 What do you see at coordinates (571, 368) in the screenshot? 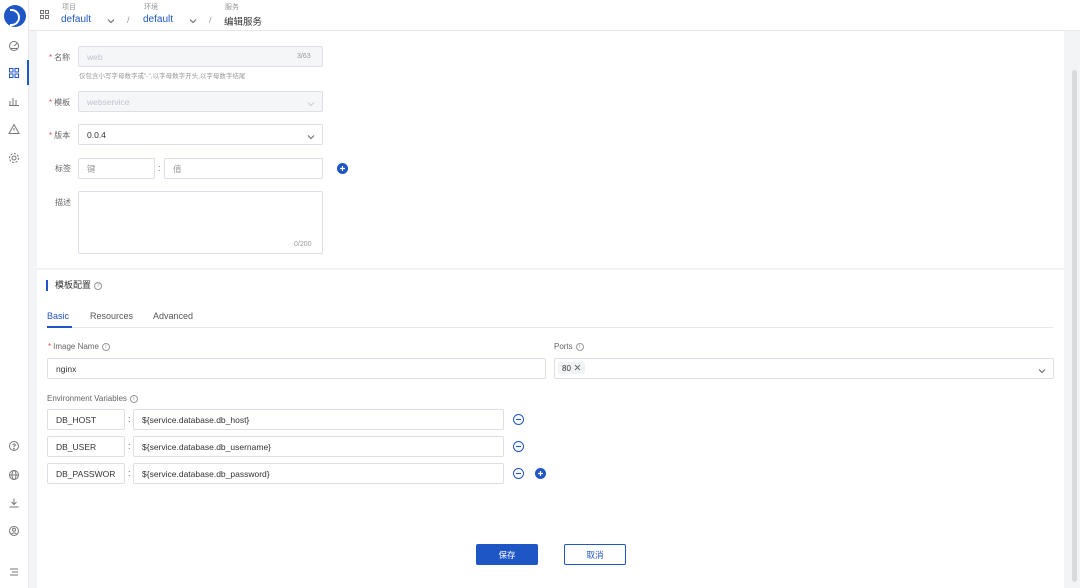
I see `port-tag: 80` at bounding box center [571, 368].